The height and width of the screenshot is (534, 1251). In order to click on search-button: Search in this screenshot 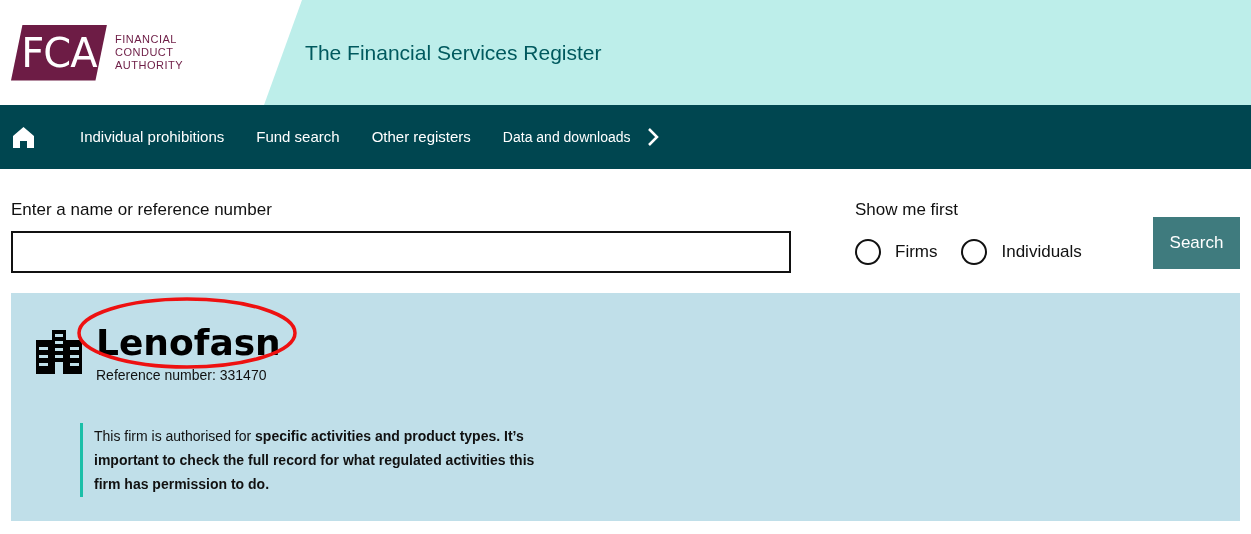, I will do `click(1196, 243)`.